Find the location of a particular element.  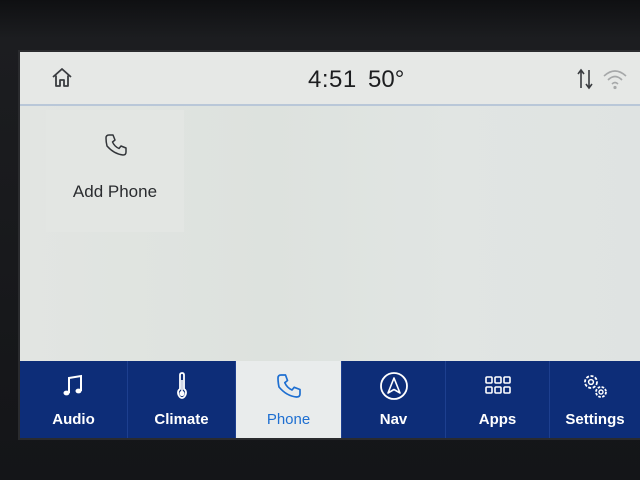

apps-grid-icon is located at coordinates (497, 385).